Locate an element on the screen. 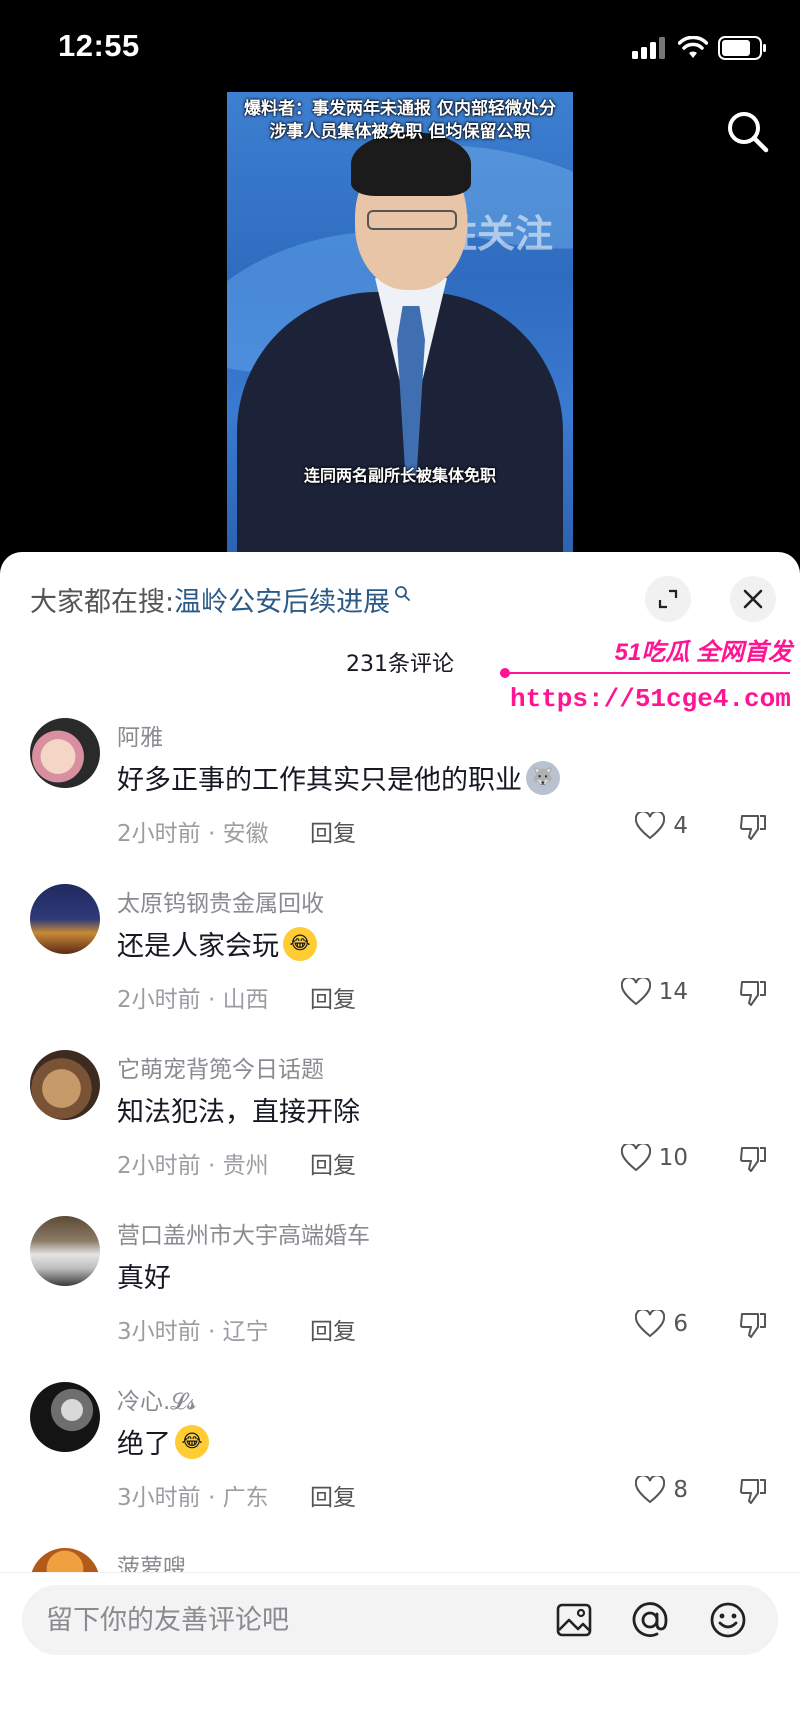 This screenshot has height=1731, width=800. comment-item: 它萌宠背篼今日话题 知法犯法，直接开除 2小时前 · 贵州 回复 10 is located at coordinates (400, 1133).